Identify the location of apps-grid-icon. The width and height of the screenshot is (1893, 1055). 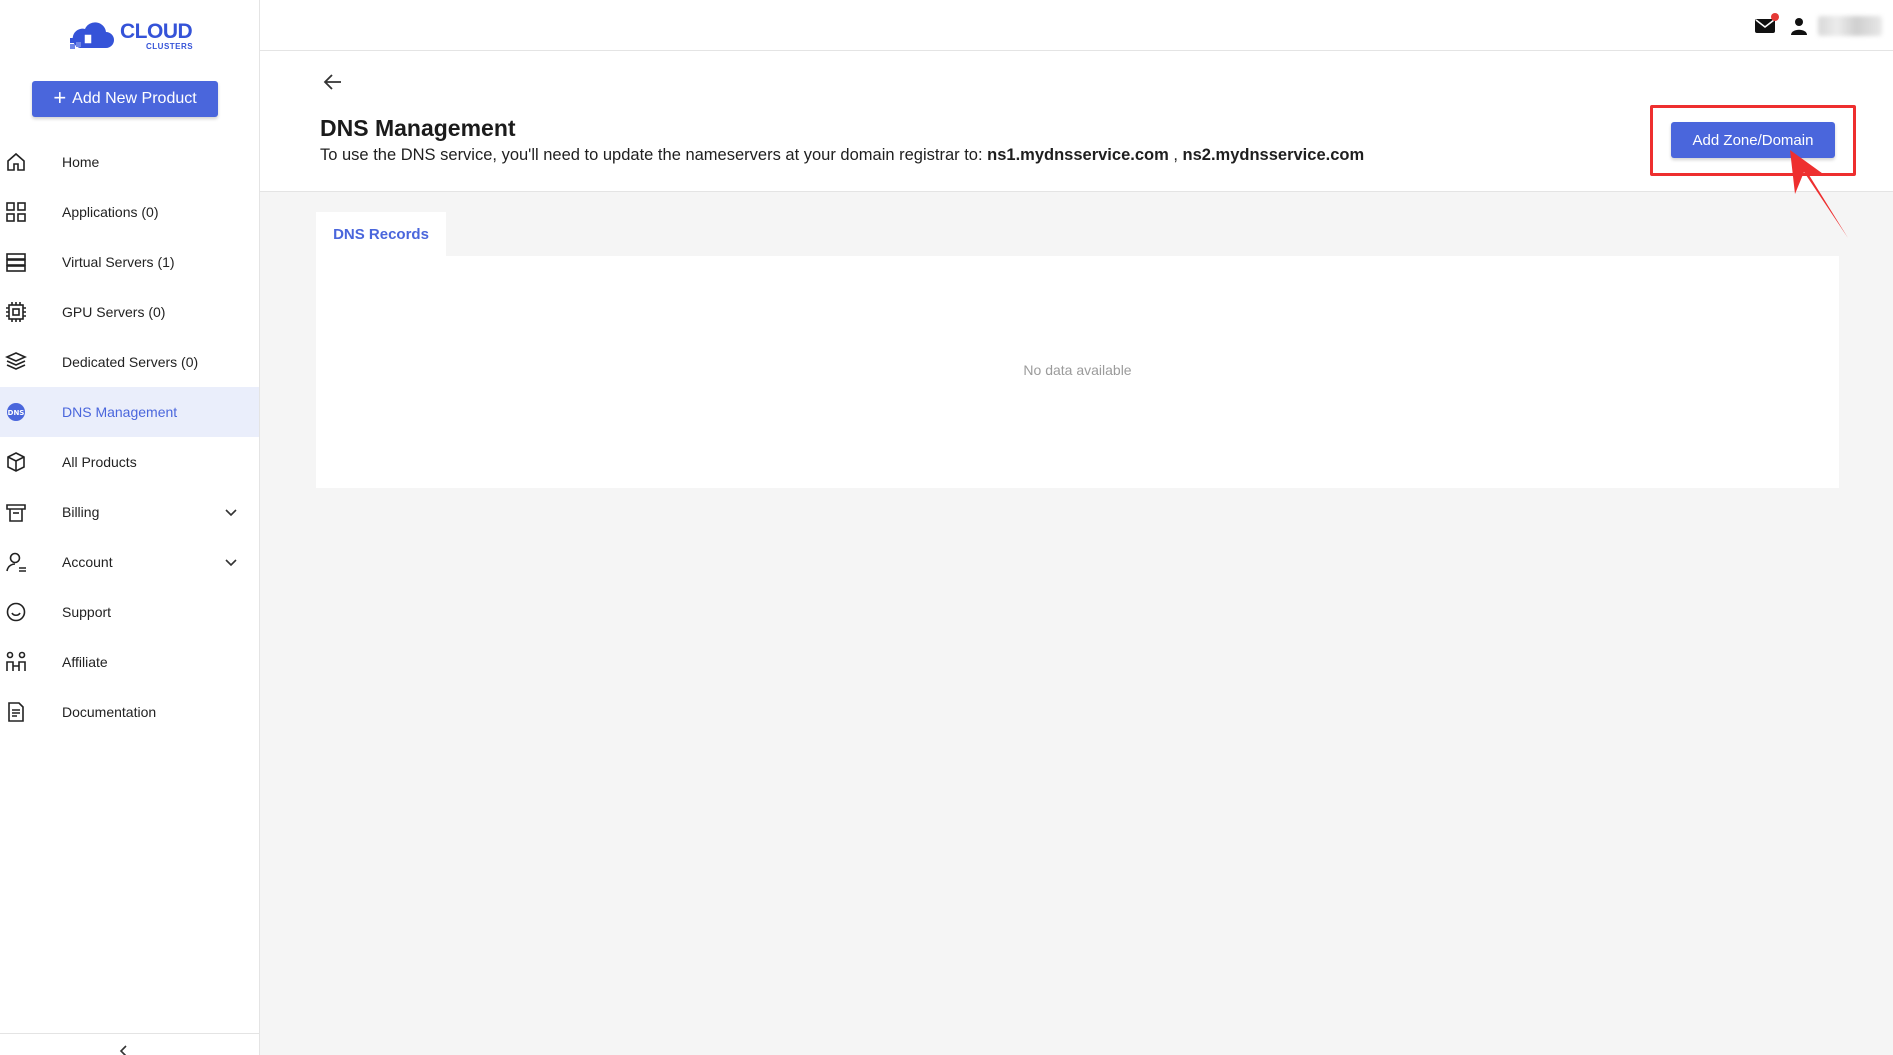
(16, 212).